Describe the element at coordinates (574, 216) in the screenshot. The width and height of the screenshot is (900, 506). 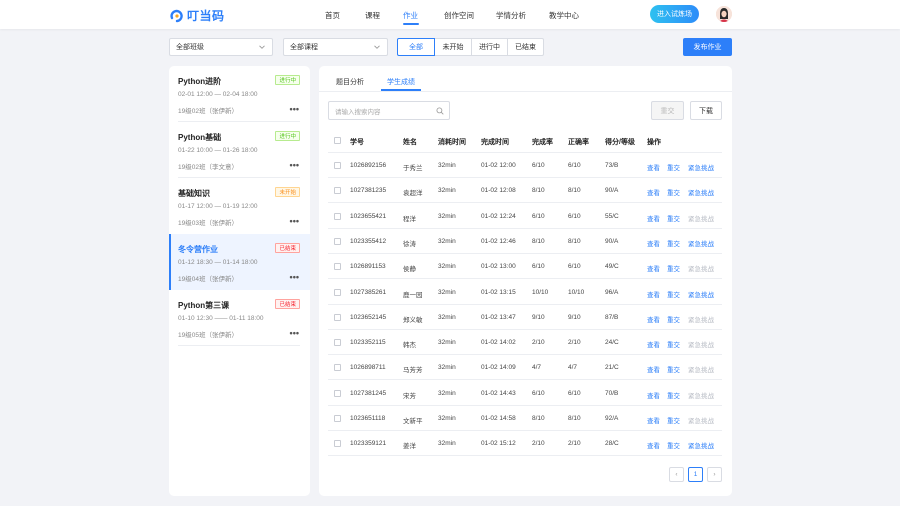
I see `accuracy: 6/10` at that location.